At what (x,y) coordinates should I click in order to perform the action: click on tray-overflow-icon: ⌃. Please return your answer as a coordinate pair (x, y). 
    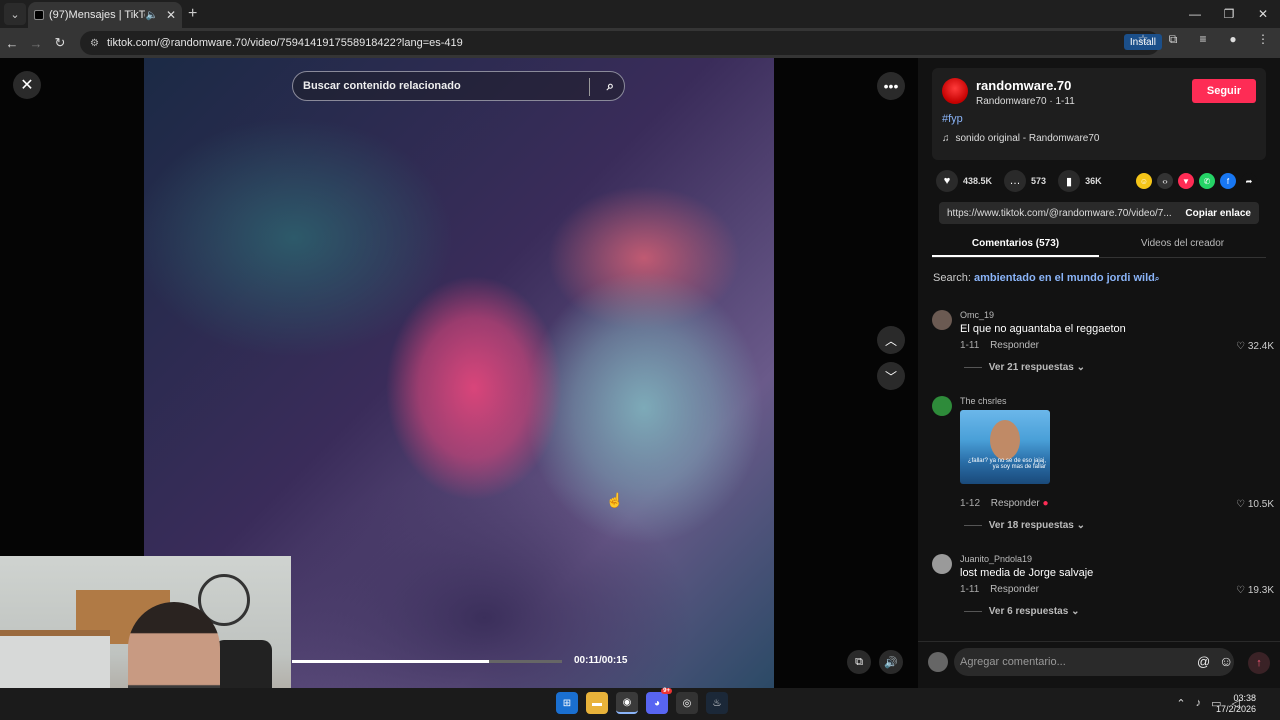
    Looking at the image, I should click on (1180, 703).